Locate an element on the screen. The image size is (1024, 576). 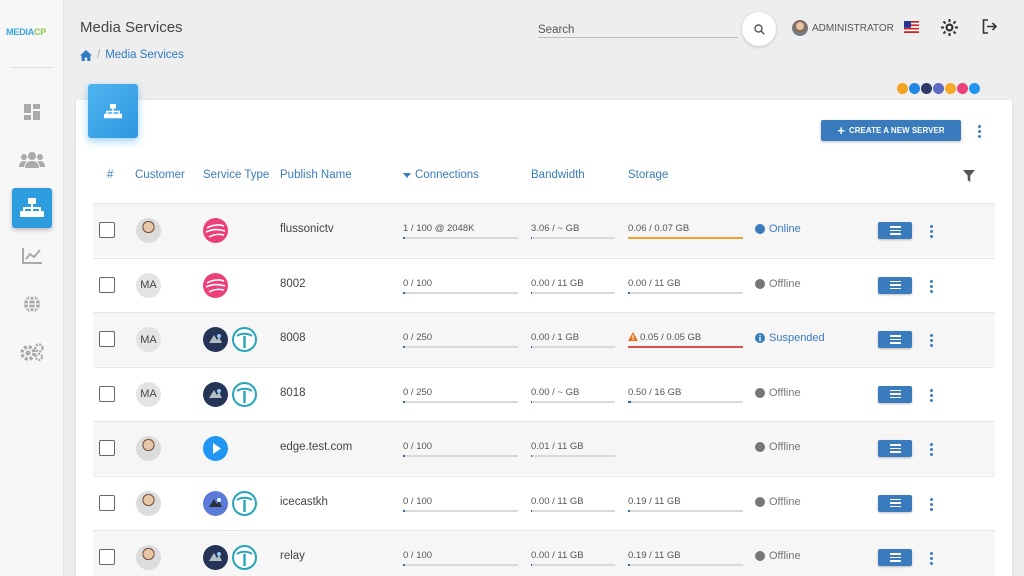
breadcrumb-current: Media Services is located at coordinates (144, 55).